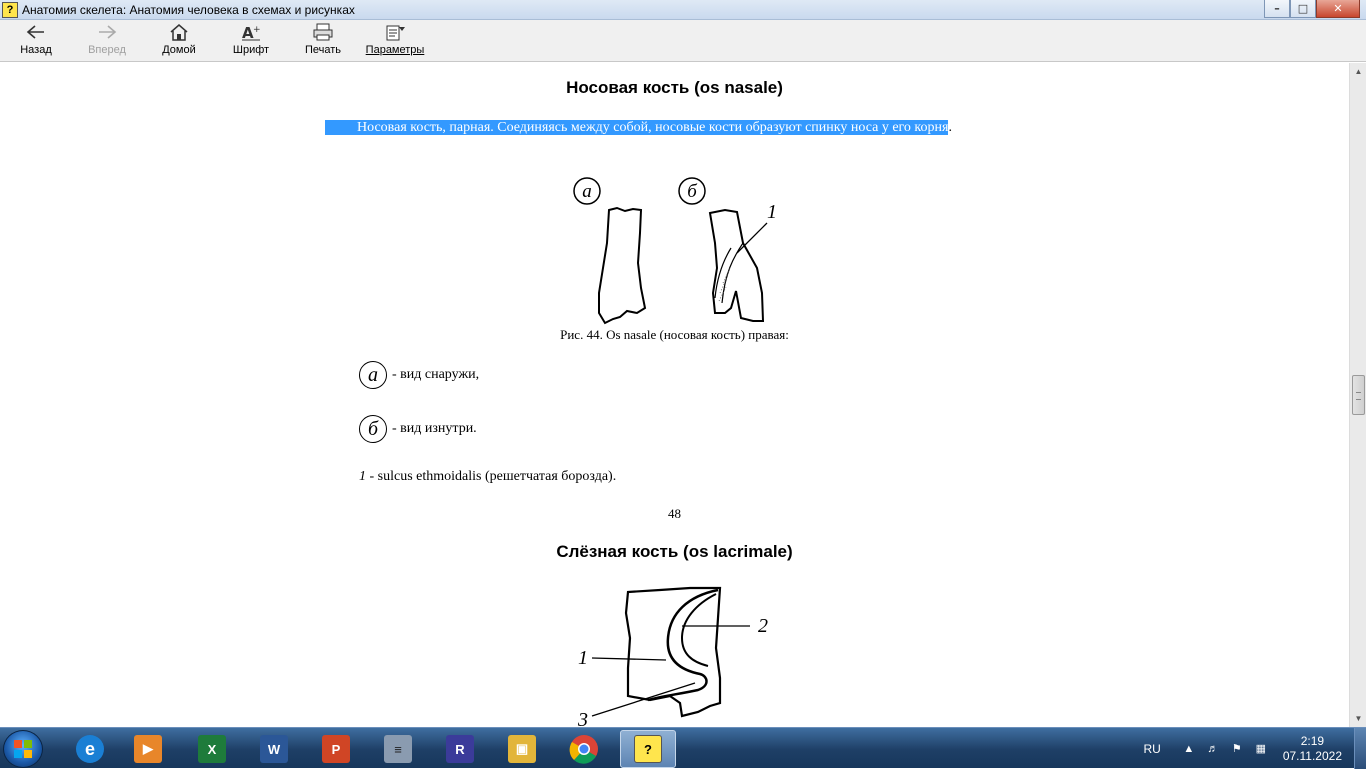 Image resolution: width=1366 pixels, height=769 pixels. Describe the element at coordinates (434, 428) in the screenshot. I see `legend-text-b: - вид изнутри.` at that location.